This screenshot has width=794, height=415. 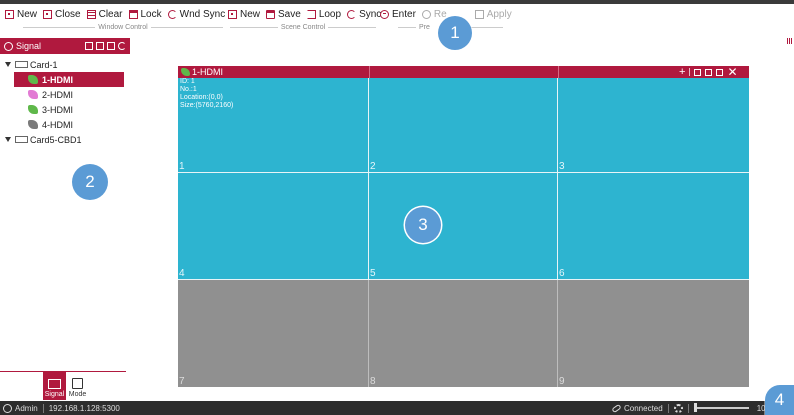 What do you see at coordinates (720, 72) in the screenshot?
I see `fullscreen-icon` at bounding box center [720, 72].